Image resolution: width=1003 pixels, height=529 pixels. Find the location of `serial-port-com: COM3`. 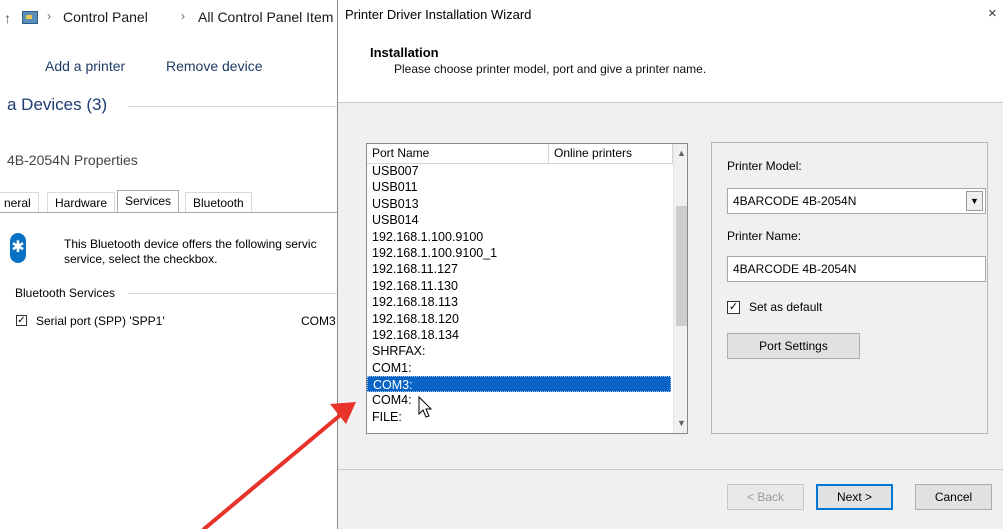

serial-port-com: COM3 is located at coordinates (318, 321).